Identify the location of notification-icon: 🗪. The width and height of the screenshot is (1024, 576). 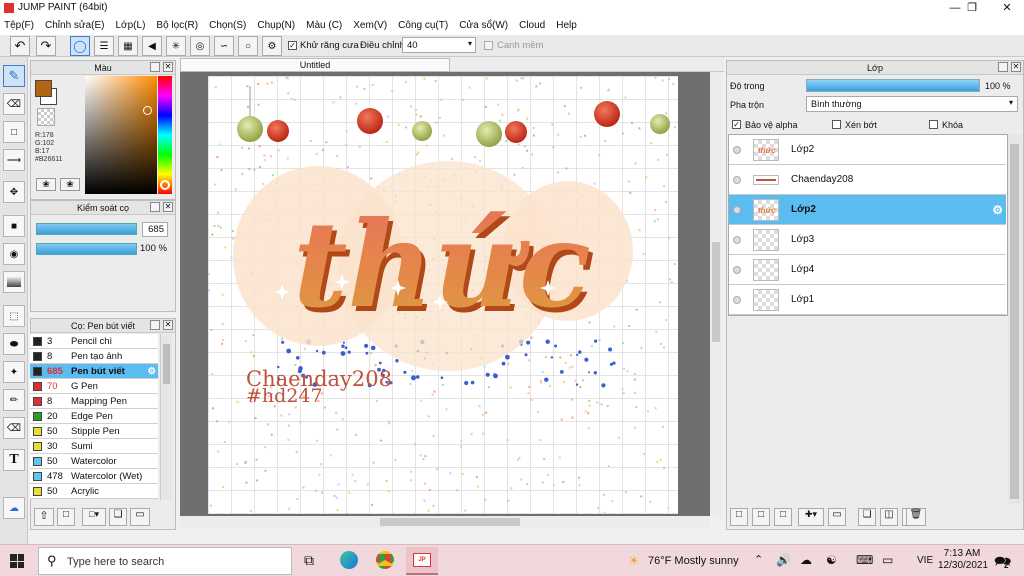
(1002, 563).